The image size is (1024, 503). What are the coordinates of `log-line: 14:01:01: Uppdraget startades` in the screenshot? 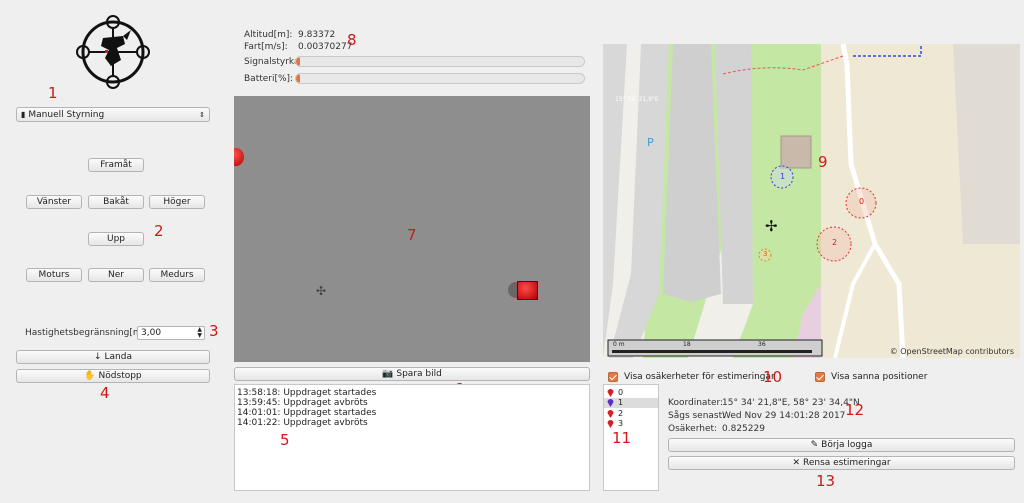 It's located at (307, 413).